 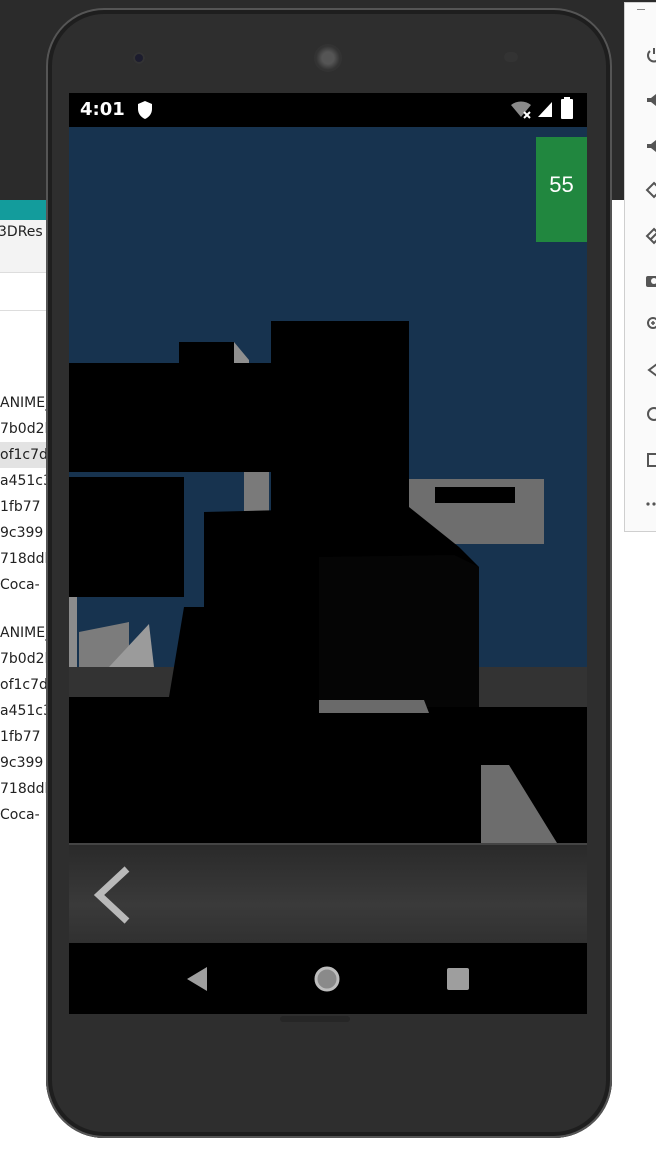 What do you see at coordinates (328, 894) in the screenshot?
I see `app-bottom-bar` at bounding box center [328, 894].